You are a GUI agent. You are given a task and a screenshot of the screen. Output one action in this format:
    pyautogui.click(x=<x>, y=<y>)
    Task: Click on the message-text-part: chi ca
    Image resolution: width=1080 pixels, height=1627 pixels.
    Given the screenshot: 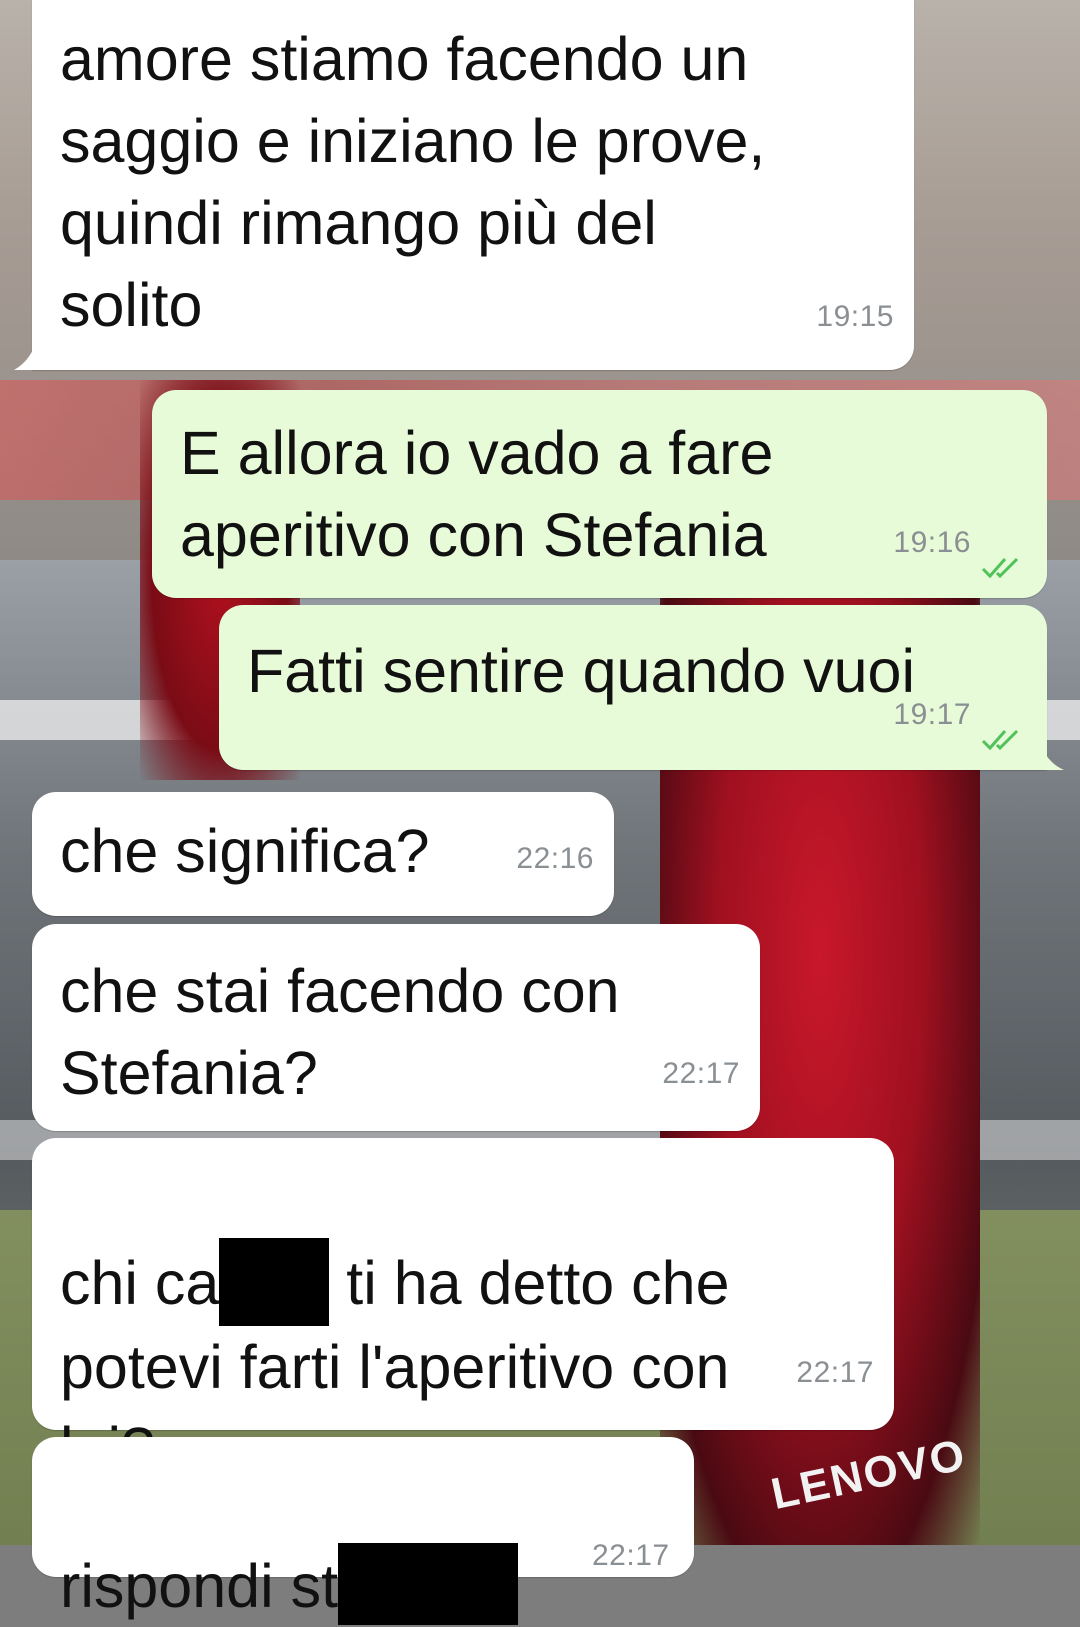 What is the action you would take?
    pyautogui.click(x=140, y=1283)
    